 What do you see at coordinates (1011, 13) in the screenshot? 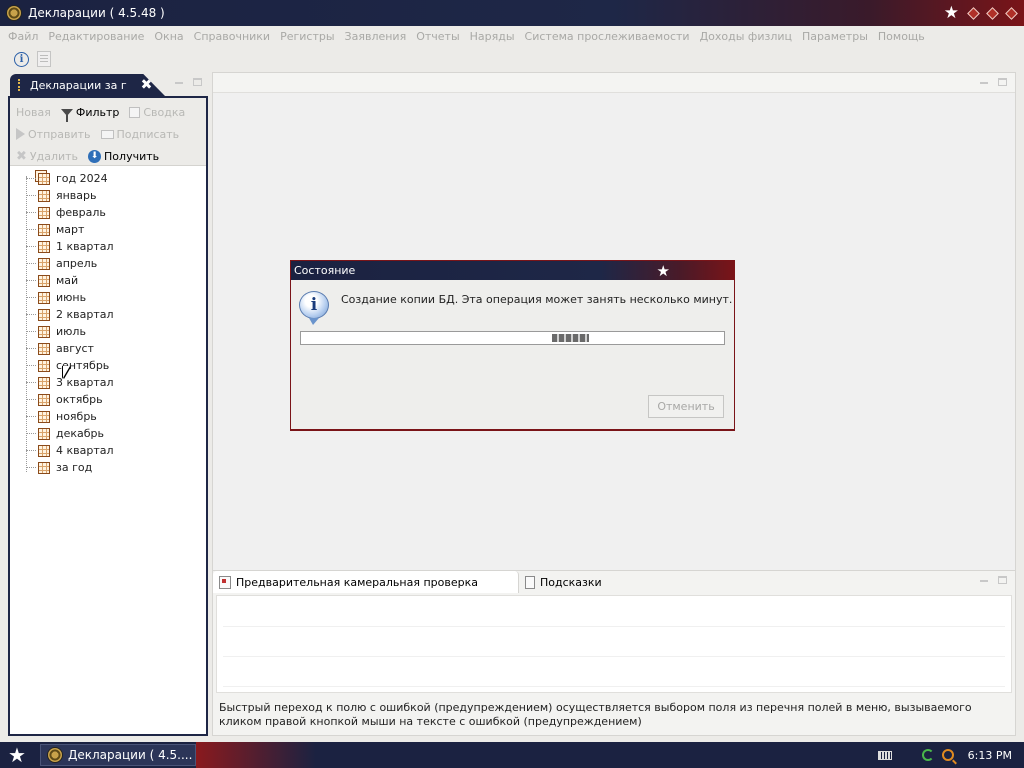
I see `close-button` at bounding box center [1011, 13].